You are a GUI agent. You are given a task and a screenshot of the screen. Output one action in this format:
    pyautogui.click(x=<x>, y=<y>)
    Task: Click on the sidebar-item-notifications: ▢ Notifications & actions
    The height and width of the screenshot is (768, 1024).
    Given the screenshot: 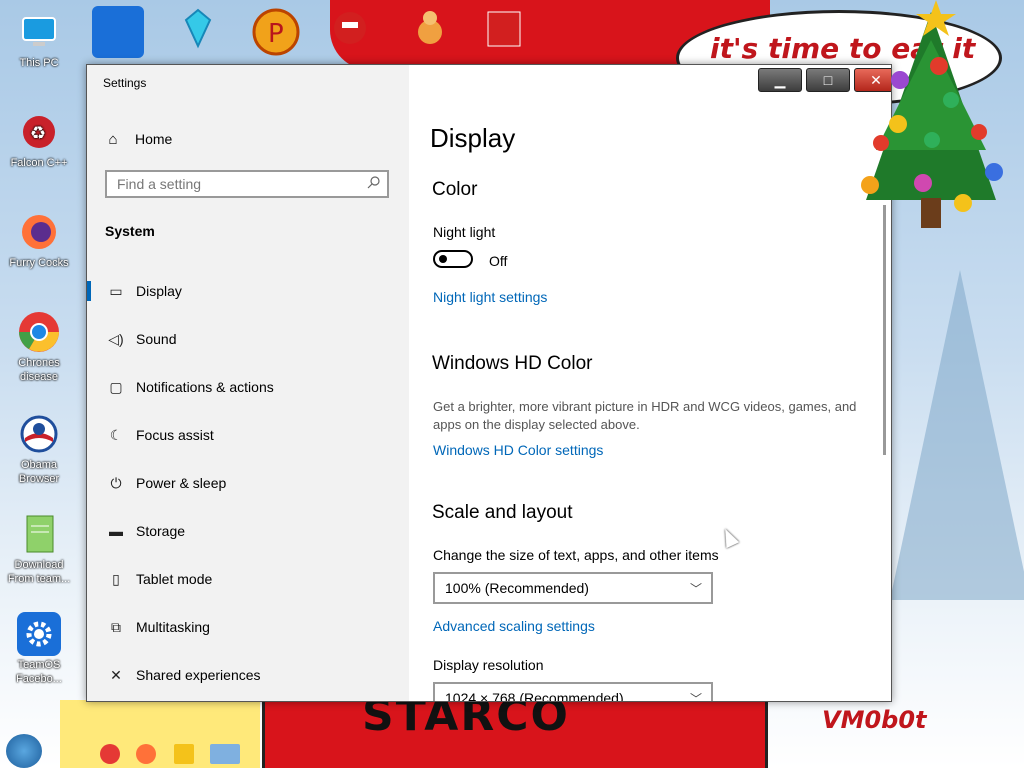 What is the action you would take?
    pyautogui.click(x=248, y=387)
    